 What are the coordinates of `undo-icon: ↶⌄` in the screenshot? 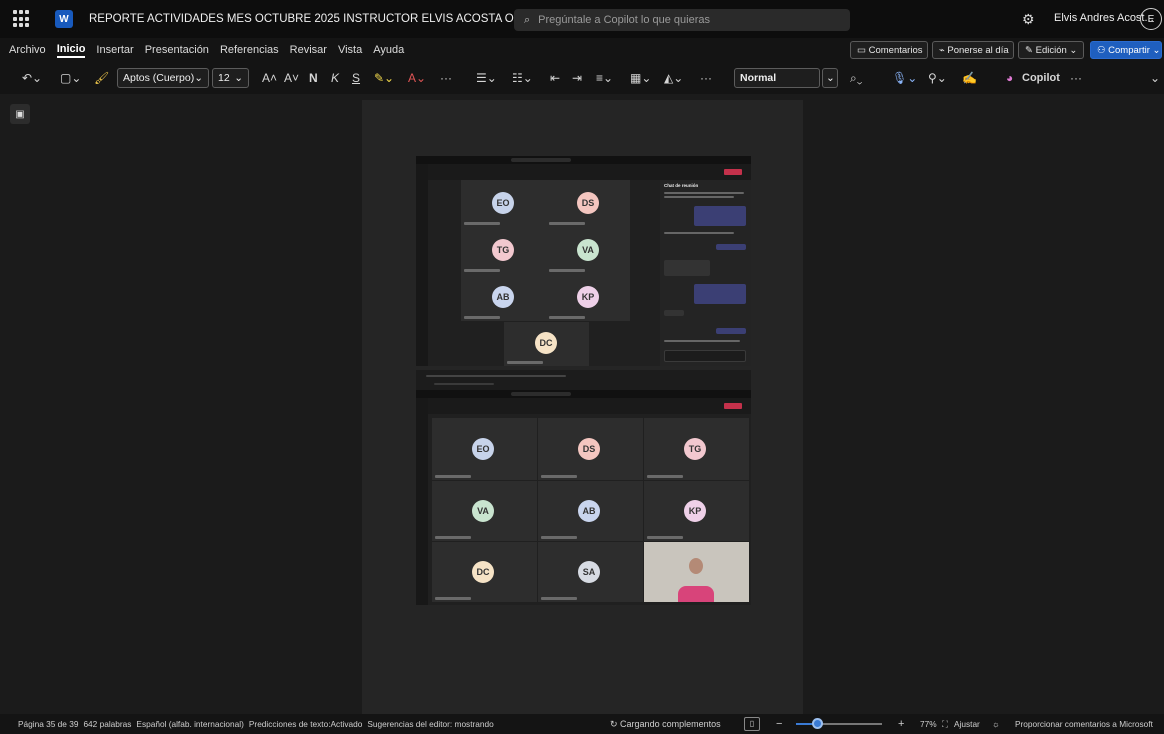 It's located at (32, 78).